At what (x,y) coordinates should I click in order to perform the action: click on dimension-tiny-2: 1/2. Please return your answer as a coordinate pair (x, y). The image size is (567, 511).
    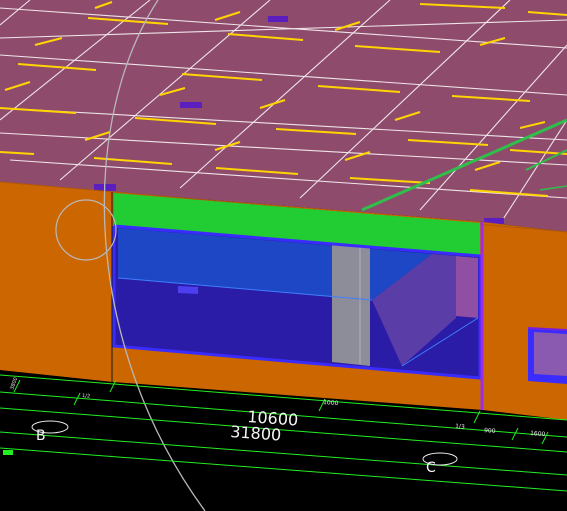
    Looking at the image, I should click on (86, 396).